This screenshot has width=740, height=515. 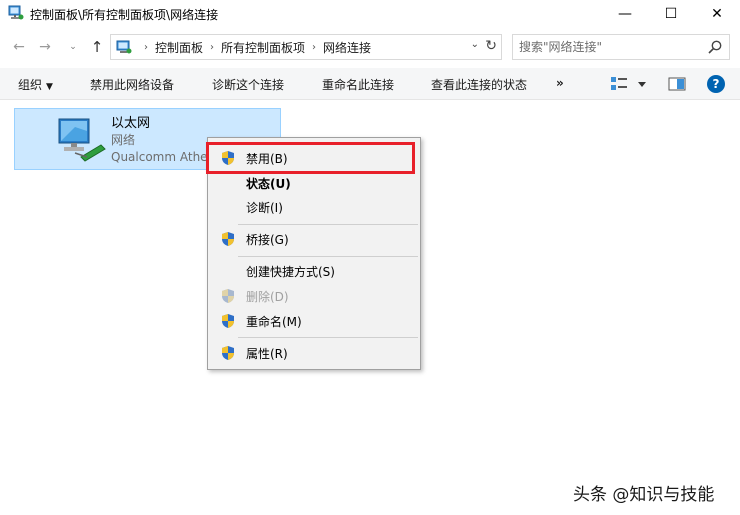 I want to click on up-button: ↑, so click(x=97, y=47).